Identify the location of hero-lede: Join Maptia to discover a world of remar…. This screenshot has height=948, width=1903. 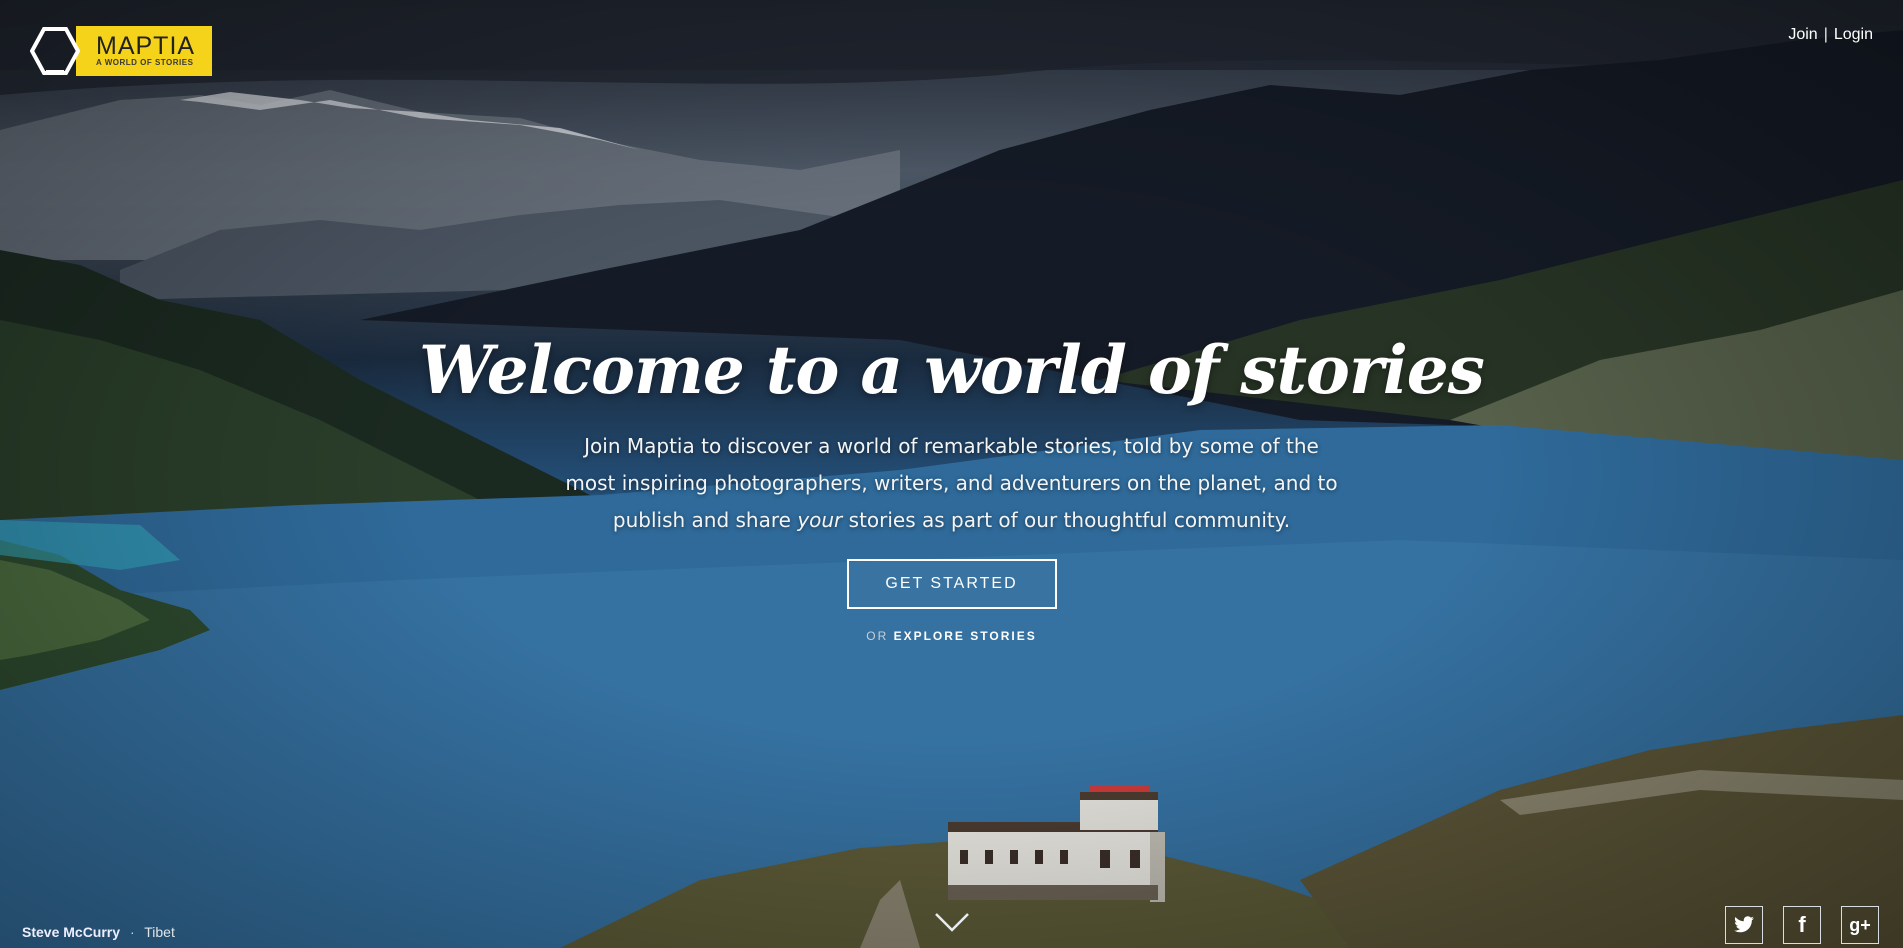
(952, 483).